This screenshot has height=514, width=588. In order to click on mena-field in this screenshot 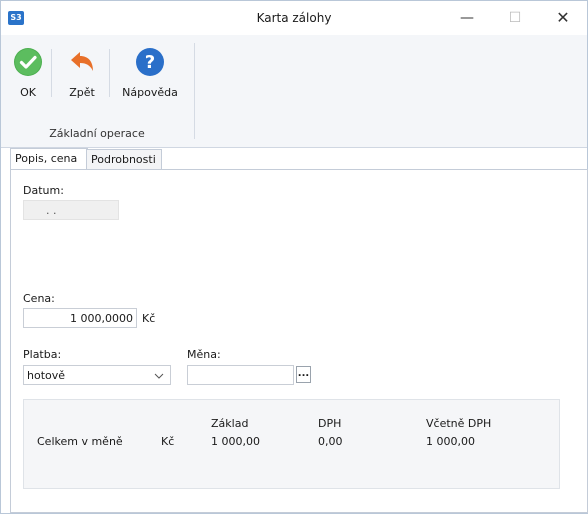, I will do `click(240, 375)`.